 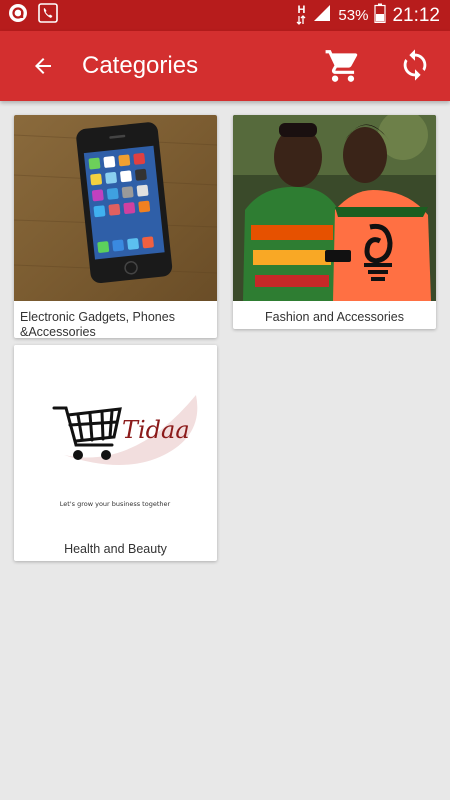 I want to click on shopping-cart-icon, so click(x=341, y=66).